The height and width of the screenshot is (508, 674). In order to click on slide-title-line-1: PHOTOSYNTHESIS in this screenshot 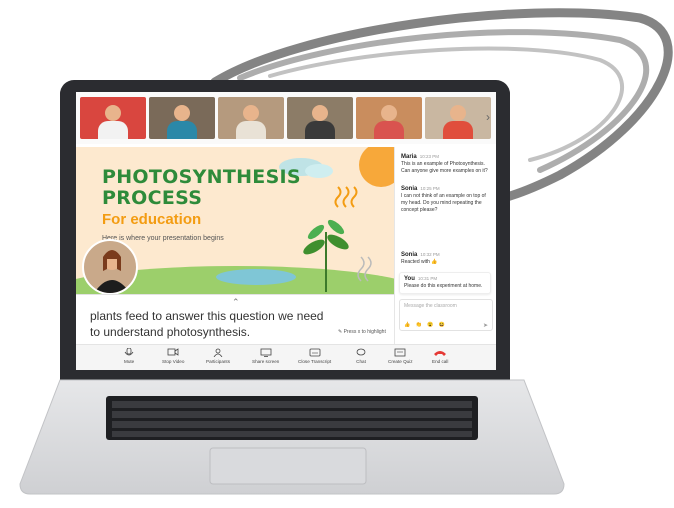, I will do `click(201, 177)`.